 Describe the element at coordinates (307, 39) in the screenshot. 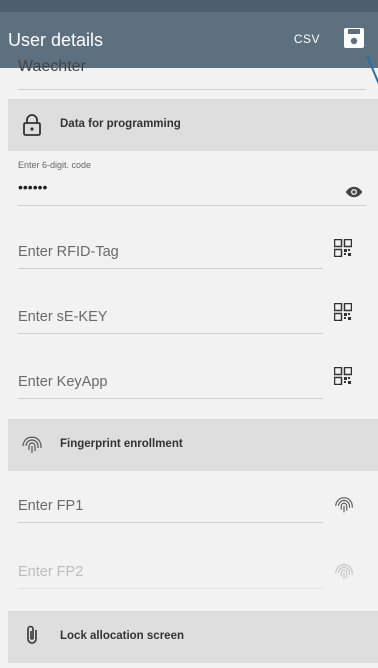

I see `csv-export-button: CSV` at that location.